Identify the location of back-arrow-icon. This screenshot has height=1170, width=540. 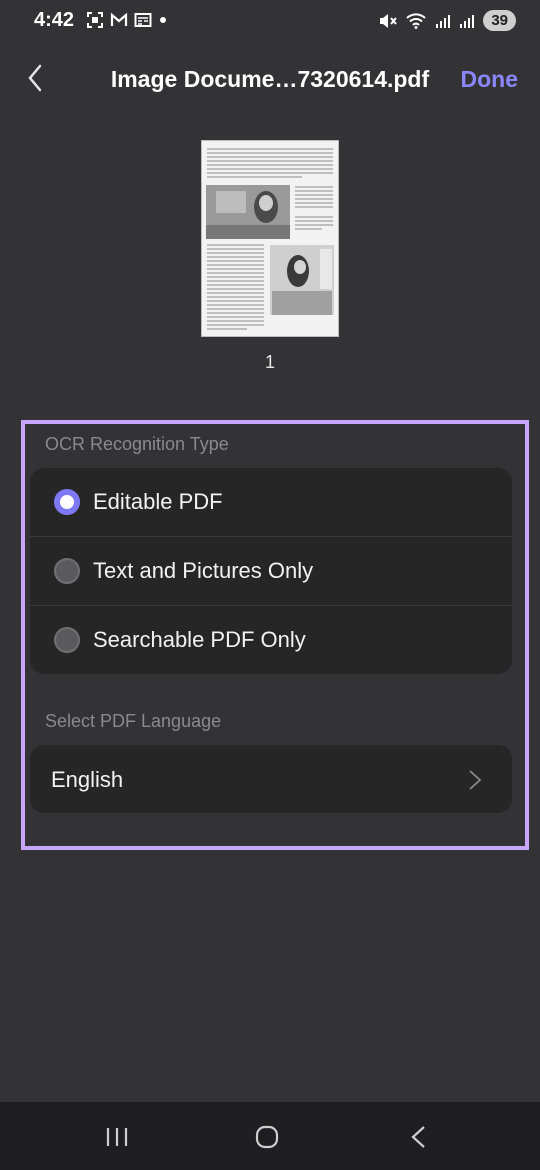
(418, 1137).